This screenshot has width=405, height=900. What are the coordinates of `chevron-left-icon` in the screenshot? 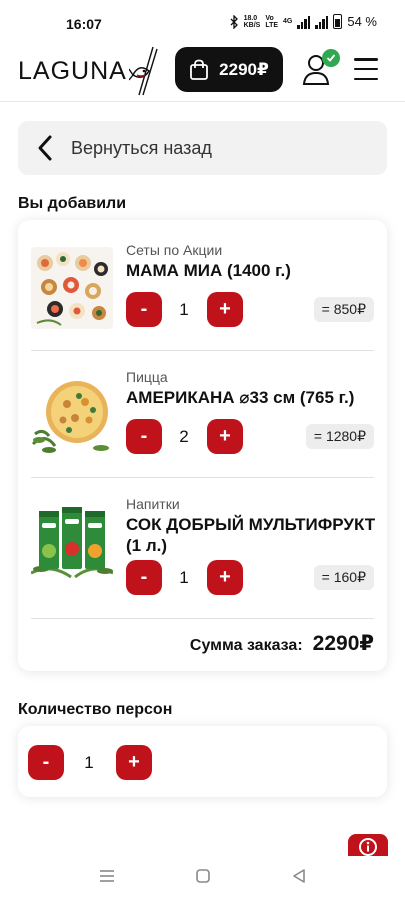 It's located at (45, 148).